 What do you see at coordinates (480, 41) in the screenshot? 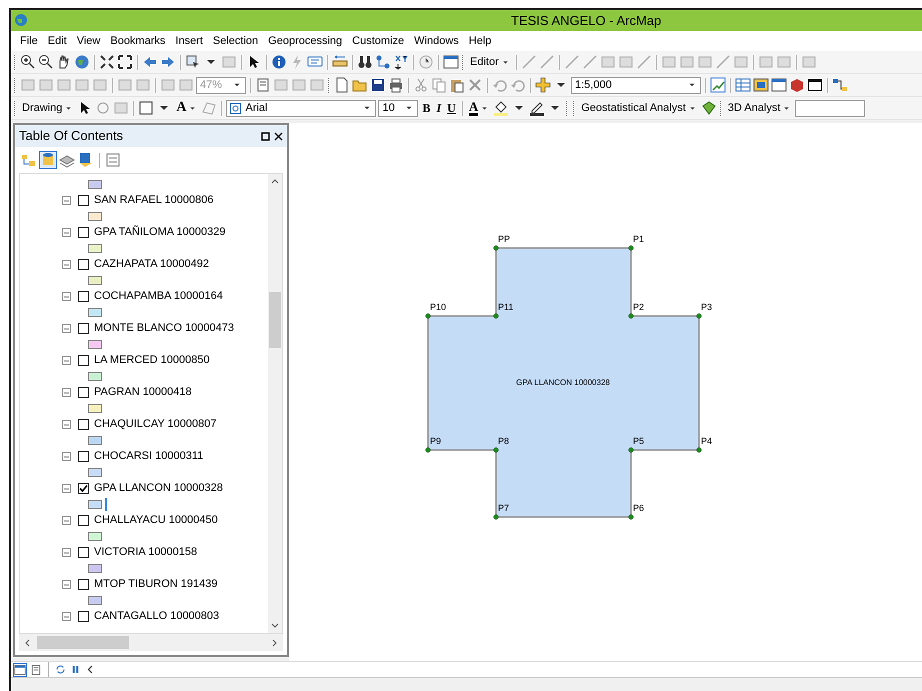
I see `menu-item: Help` at bounding box center [480, 41].